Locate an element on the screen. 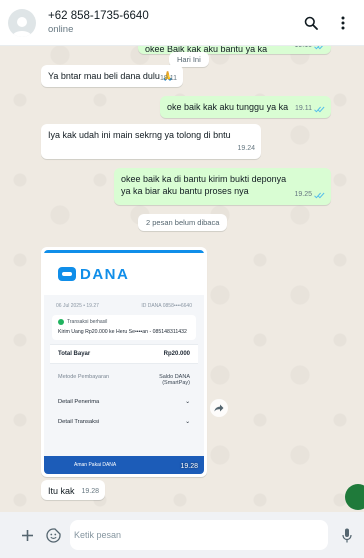 This screenshot has width=364, height=558. message-time: 19.24 is located at coordinates (246, 148).